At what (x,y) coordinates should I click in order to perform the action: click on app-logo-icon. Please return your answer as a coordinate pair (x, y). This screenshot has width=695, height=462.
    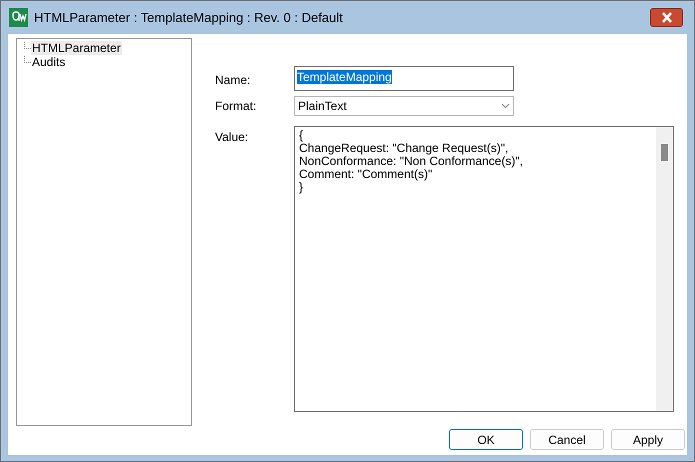
    Looking at the image, I should click on (18, 17).